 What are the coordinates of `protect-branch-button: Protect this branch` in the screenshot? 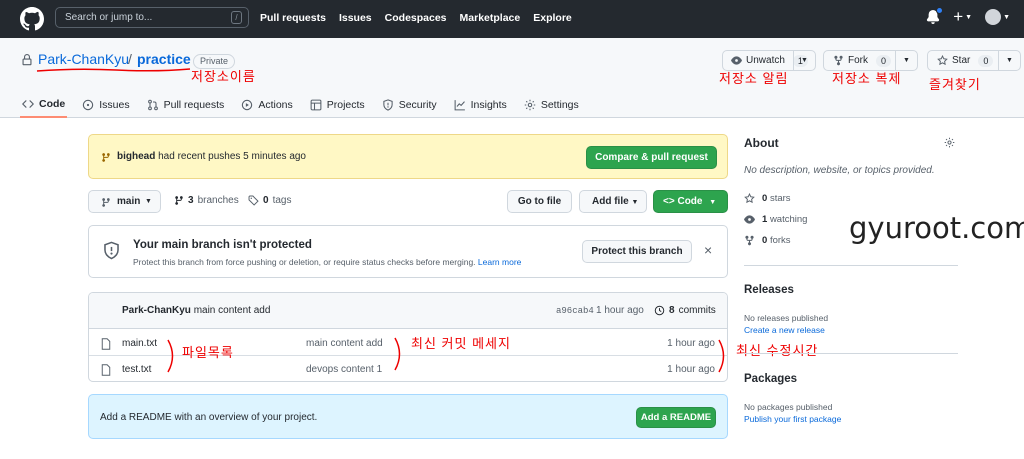 It's located at (637, 251).